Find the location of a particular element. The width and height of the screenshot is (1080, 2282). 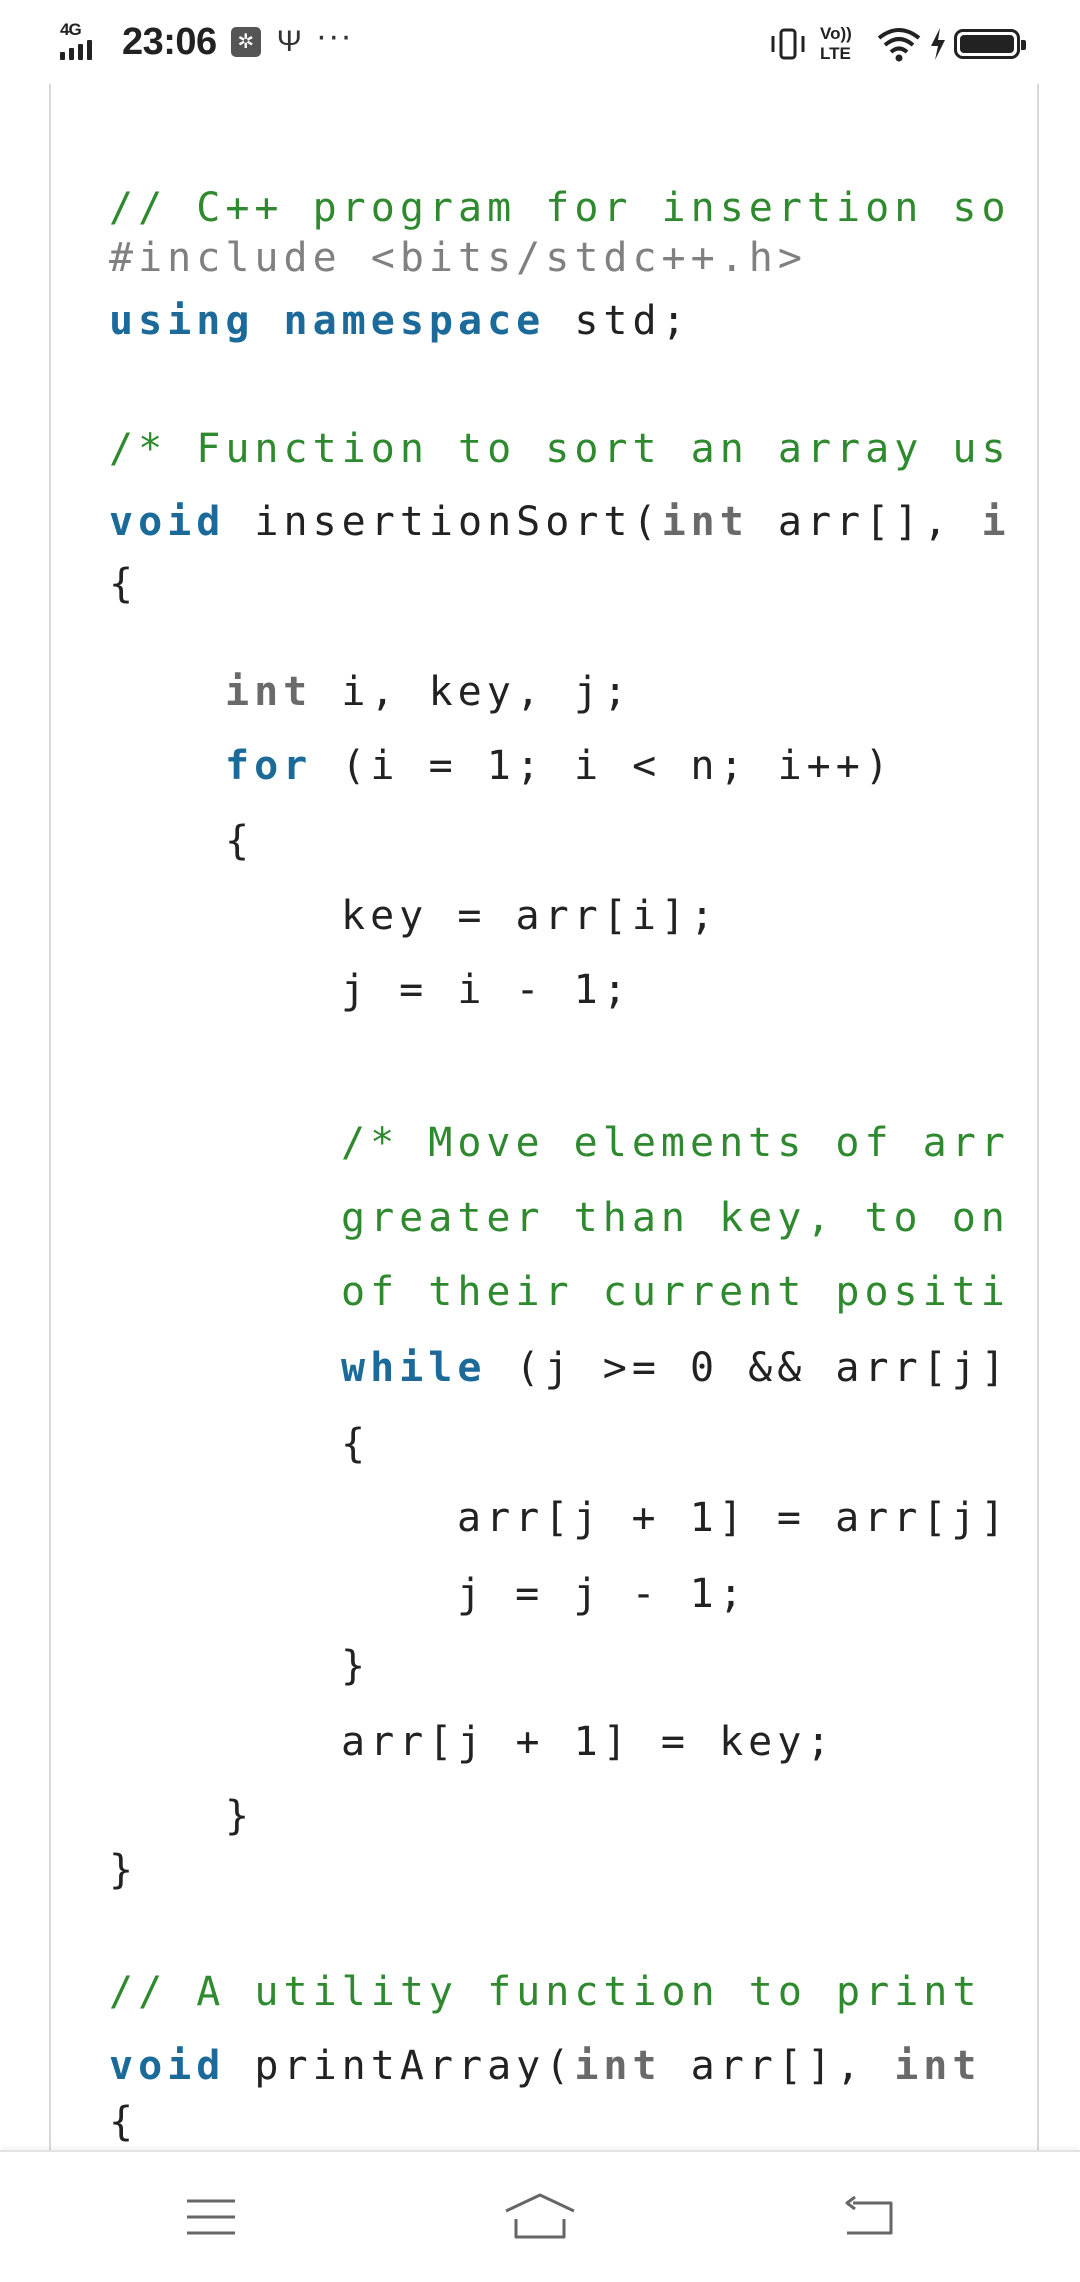

code-token: (j >= 0 && arr[j] is located at coordinates (748, 1368).